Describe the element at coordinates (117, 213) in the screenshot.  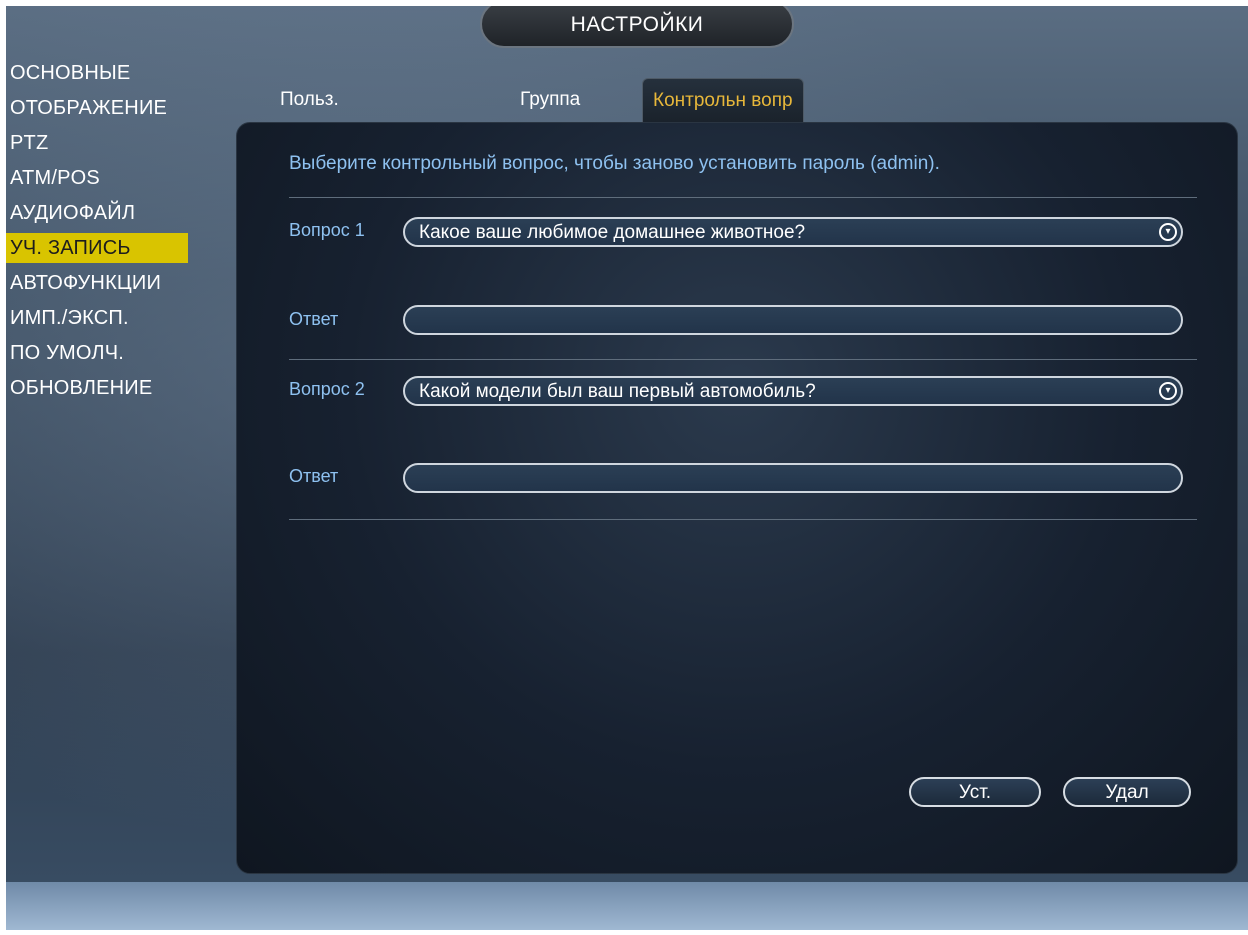
I see `sidebar-item-audio-file: АУДИОФАЙЛ` at that location.